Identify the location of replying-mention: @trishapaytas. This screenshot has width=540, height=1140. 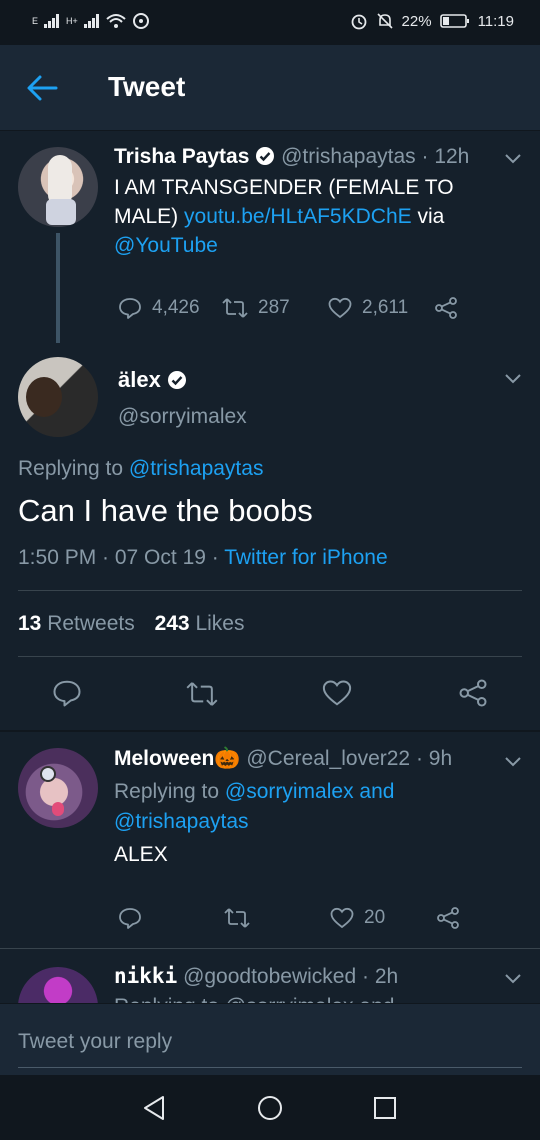
(196, 468).